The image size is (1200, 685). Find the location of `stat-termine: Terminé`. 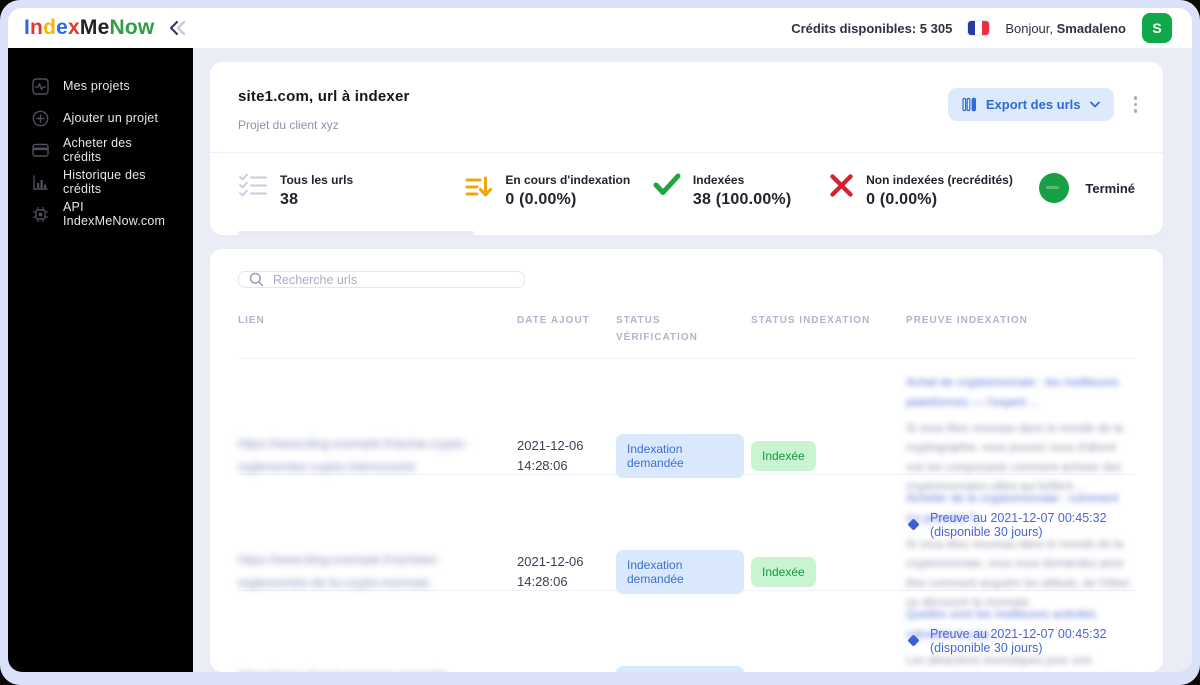

stat-termine: Terminé is located at coordinates (1087, 188).